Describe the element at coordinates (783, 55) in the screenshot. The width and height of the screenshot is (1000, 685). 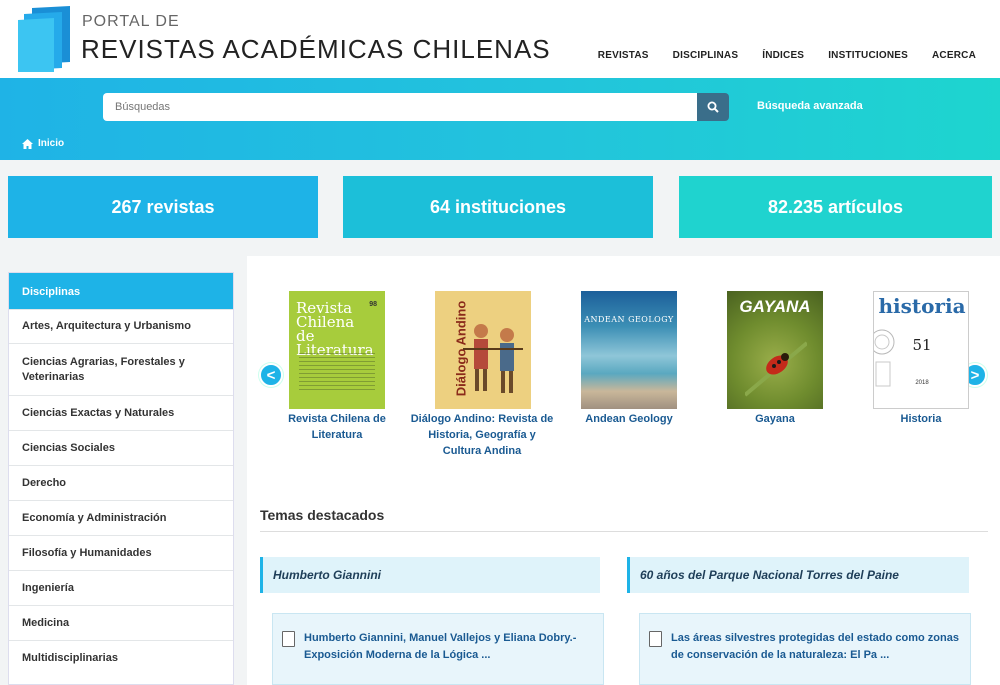
I see `nav-indices: ÍNDICES` at that location.